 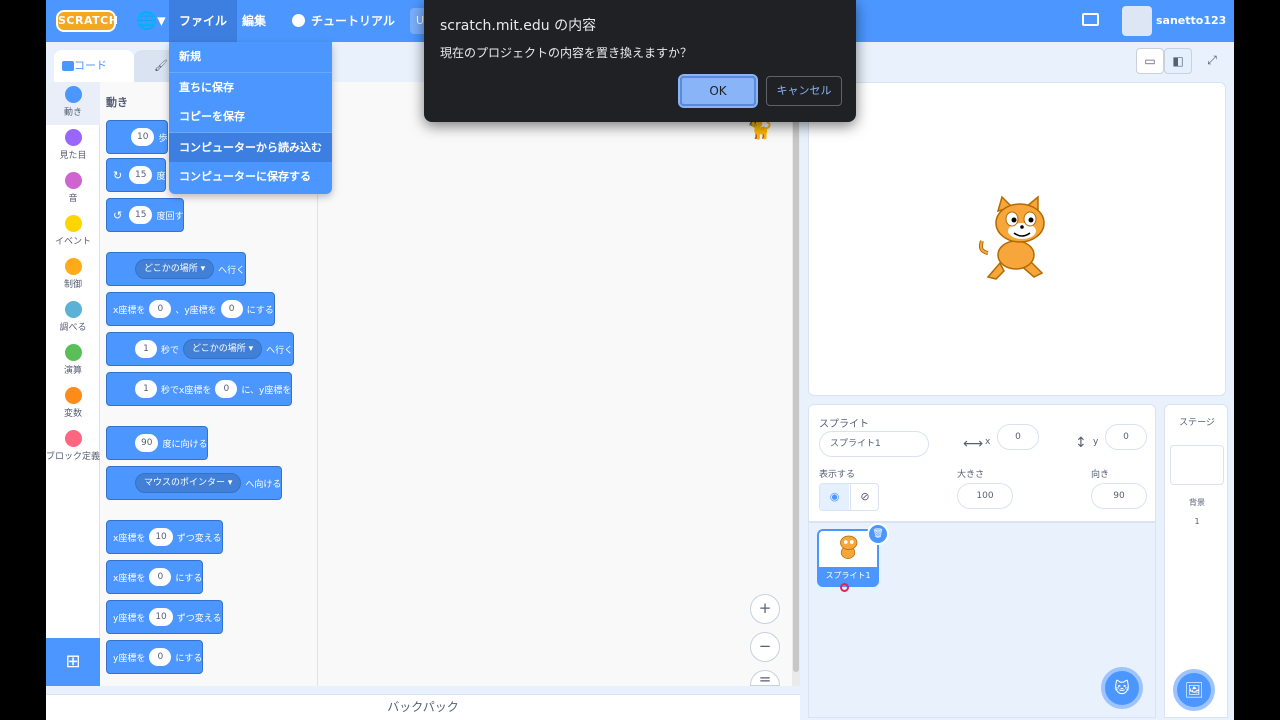 What do you see at coordinates (804, 91) in the screenshot?
I see `cancel-button: キャンセル` at bounding box center [804, 91].